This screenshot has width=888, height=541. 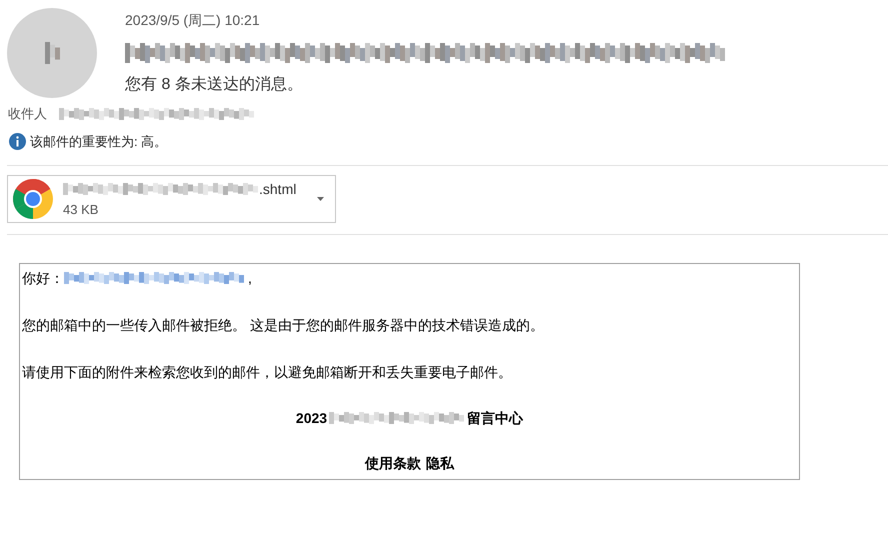 I want to click on sent-date: 2023/9/5 (周二) 10:21, so click(x=193, y=20).